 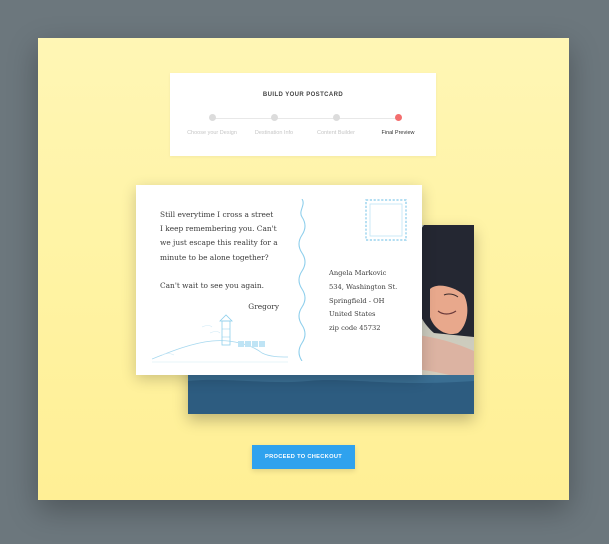 I want to click on address-zip: zip code 45732, so click(x=355, y=328).